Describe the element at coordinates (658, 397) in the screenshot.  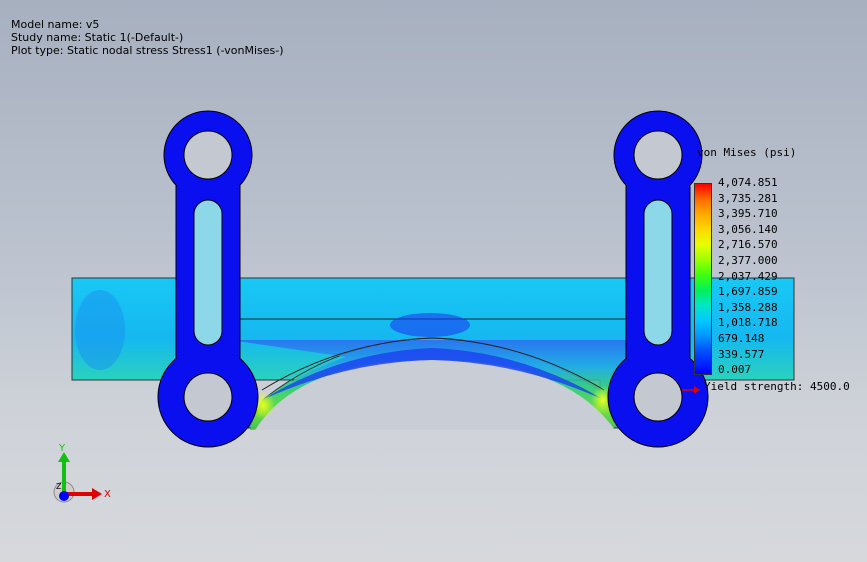
I see `right-link-bottom-hole` at that location.